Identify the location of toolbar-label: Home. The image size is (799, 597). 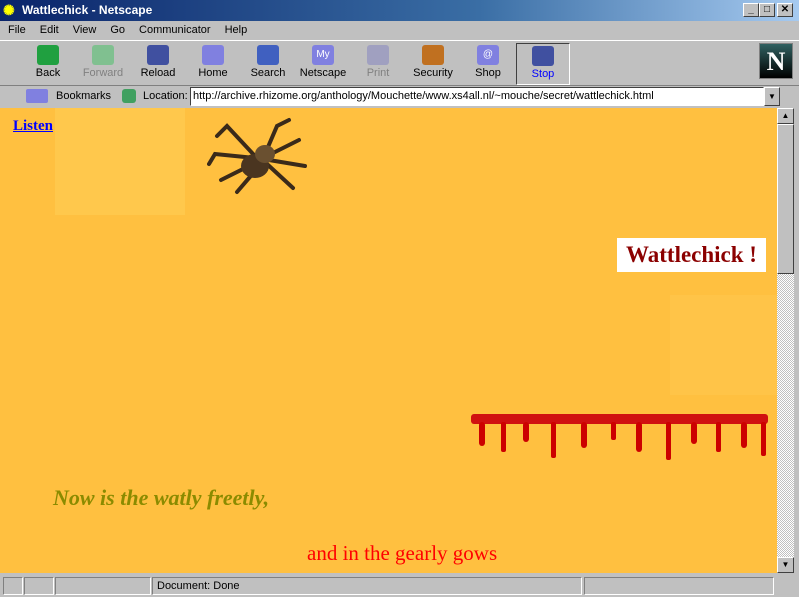
(213, 73).